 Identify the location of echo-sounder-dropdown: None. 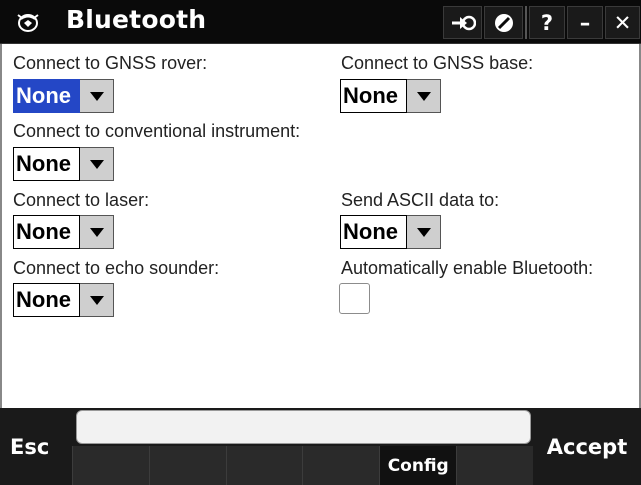
(63, 300).